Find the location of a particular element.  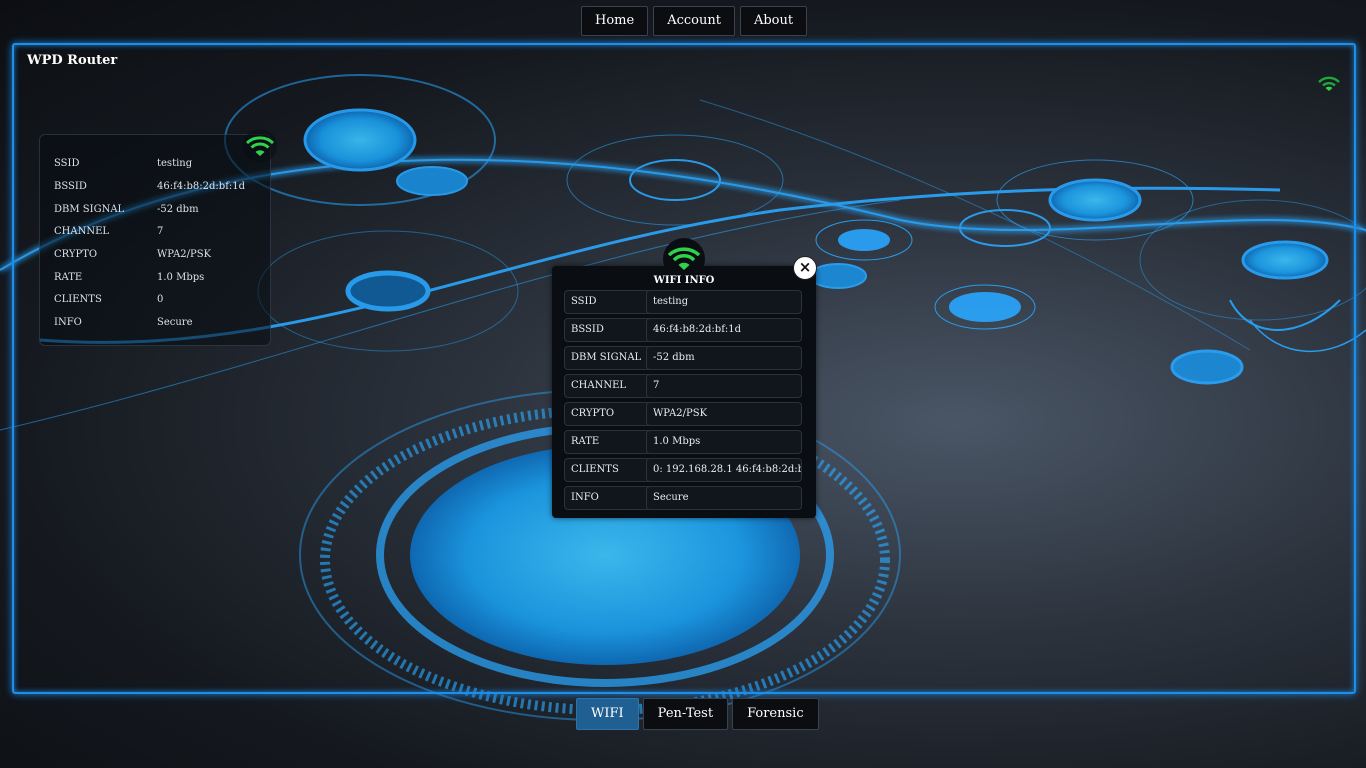

info-value: -52 dbm is located at coordinates (724, 358).